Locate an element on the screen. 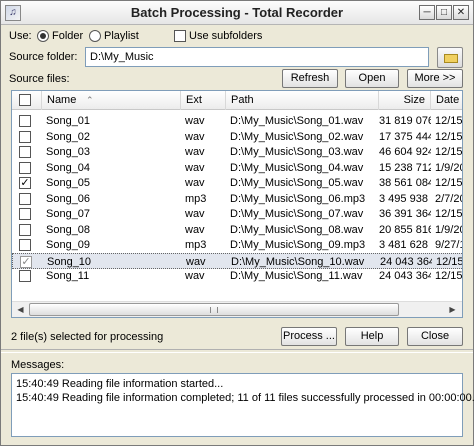 The image size is (474, 446). file-path-cell: D:\My_Music\Song_05.wav is located at coordinates (297, 183).